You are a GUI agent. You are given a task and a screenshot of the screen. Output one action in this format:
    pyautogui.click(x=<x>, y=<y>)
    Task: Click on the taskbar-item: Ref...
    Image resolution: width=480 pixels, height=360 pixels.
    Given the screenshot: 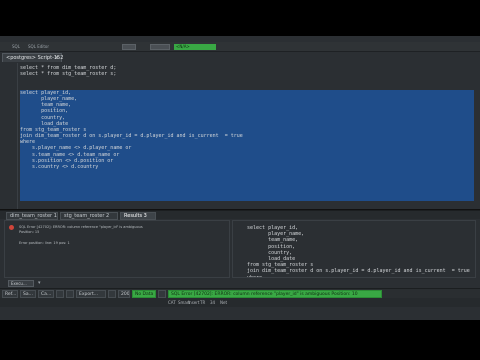 What is the action you would take?
    pyautogui.click(x=10, y=294)
    